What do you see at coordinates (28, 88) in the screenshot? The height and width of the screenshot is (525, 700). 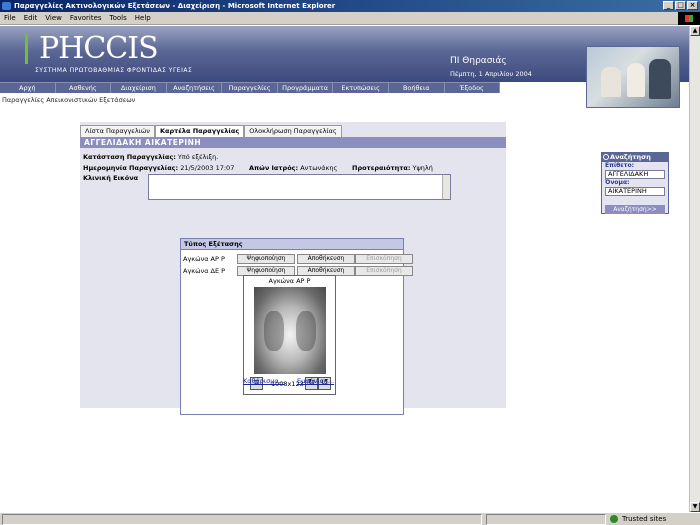 I see `nav-home: Αρχή` at bounding box center [28, 88].